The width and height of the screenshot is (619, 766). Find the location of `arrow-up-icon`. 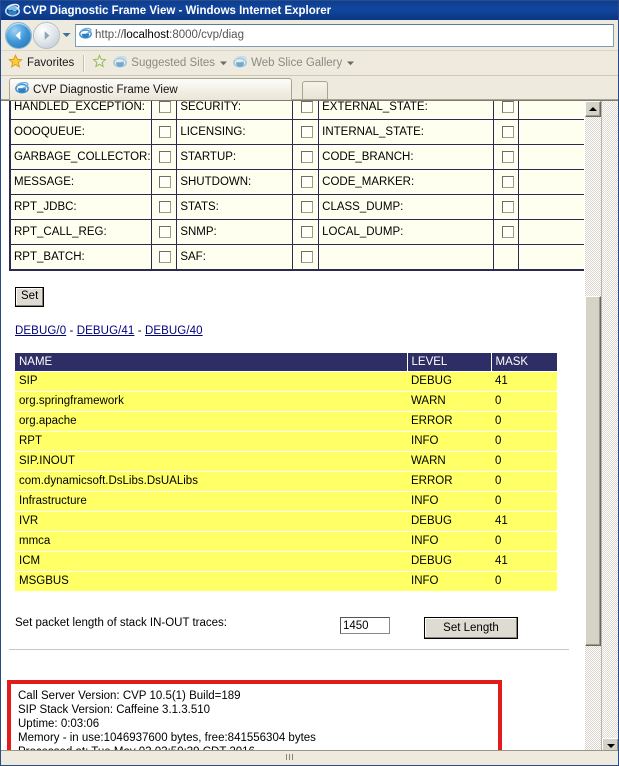

arrow-up-icon is located at coordinates (593, 109).